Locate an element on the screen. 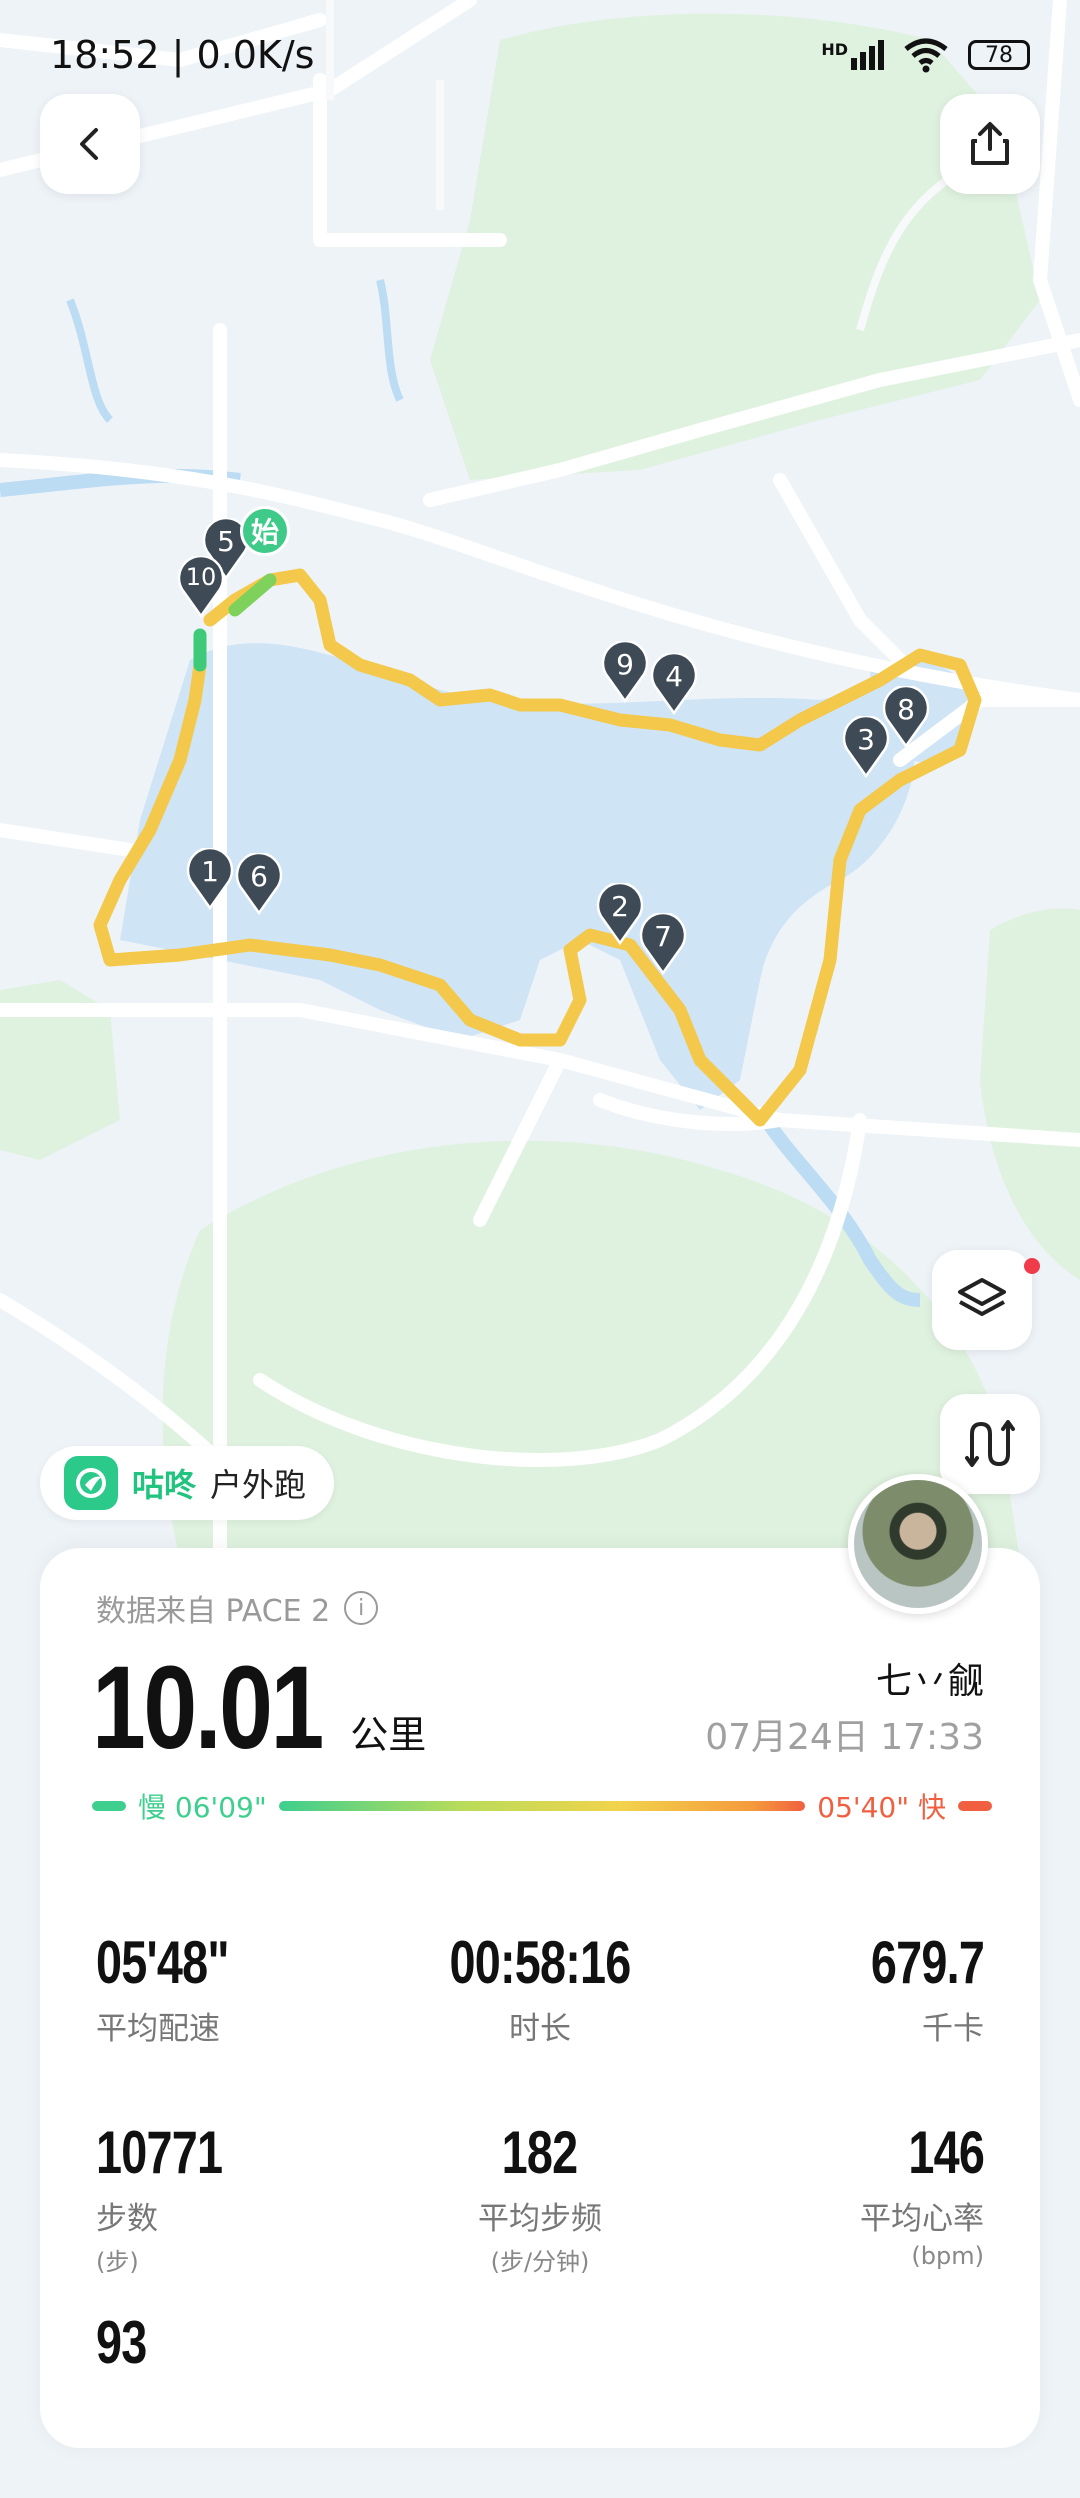 This screenshot has width=1080, height=2498. start-marker: 始 is located at coordinates (265, 531).